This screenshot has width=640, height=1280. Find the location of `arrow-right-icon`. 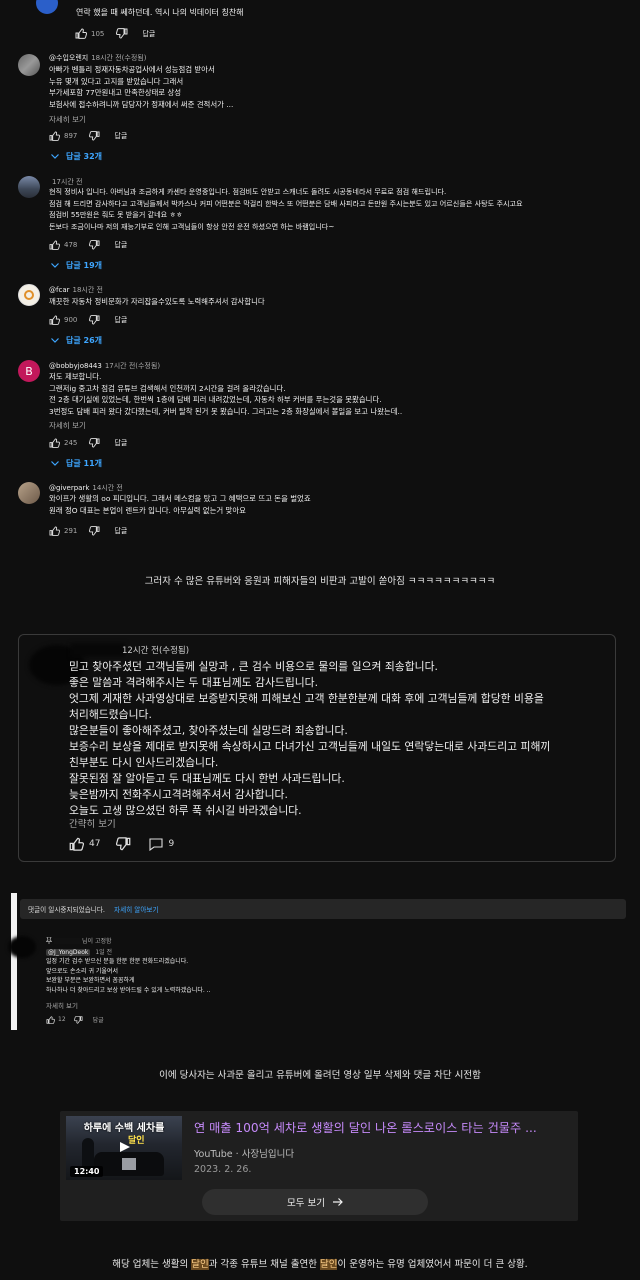

arrow-right-icon is located at coordinates (337, 1202).